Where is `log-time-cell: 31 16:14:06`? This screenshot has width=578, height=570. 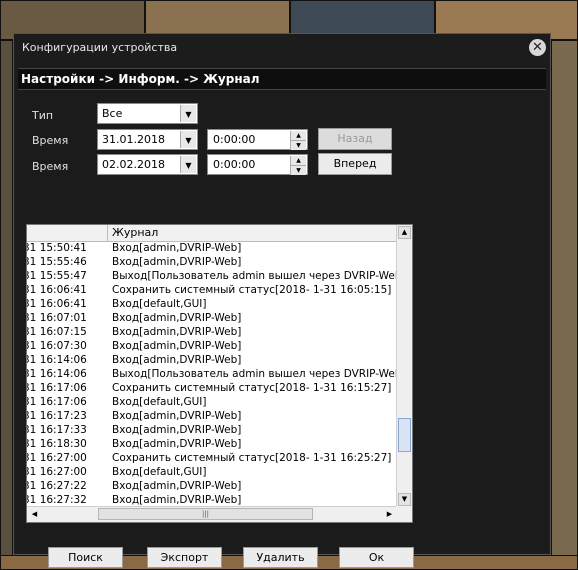 log-time-cell: 31 16:14:06 is located at coordinates (67, 360).